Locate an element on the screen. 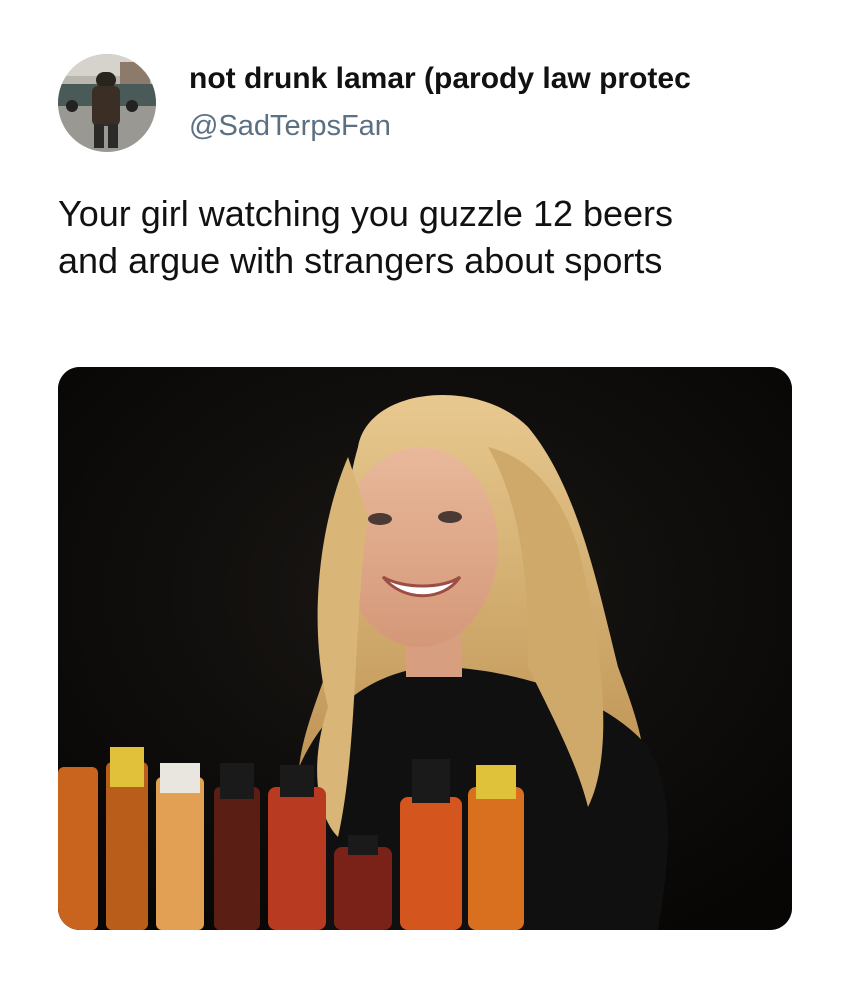 This screenshot has height=987, width=850. avatar is located at coordinates (107, 103).